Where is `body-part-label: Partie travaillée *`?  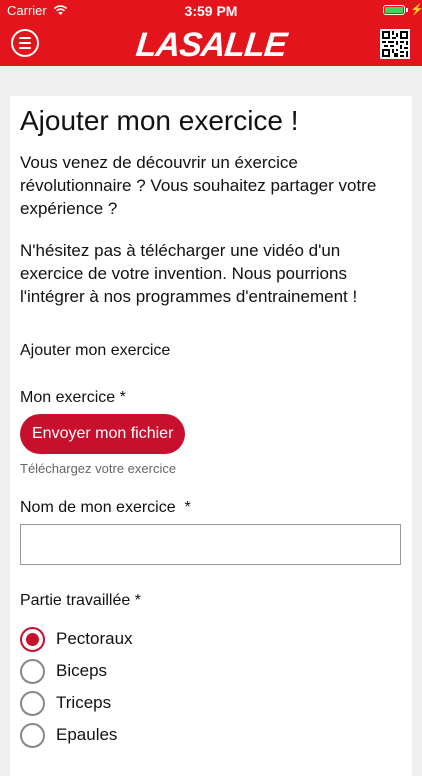
body-part-label: Partie travaillée * is located at coordinates (80, 600).